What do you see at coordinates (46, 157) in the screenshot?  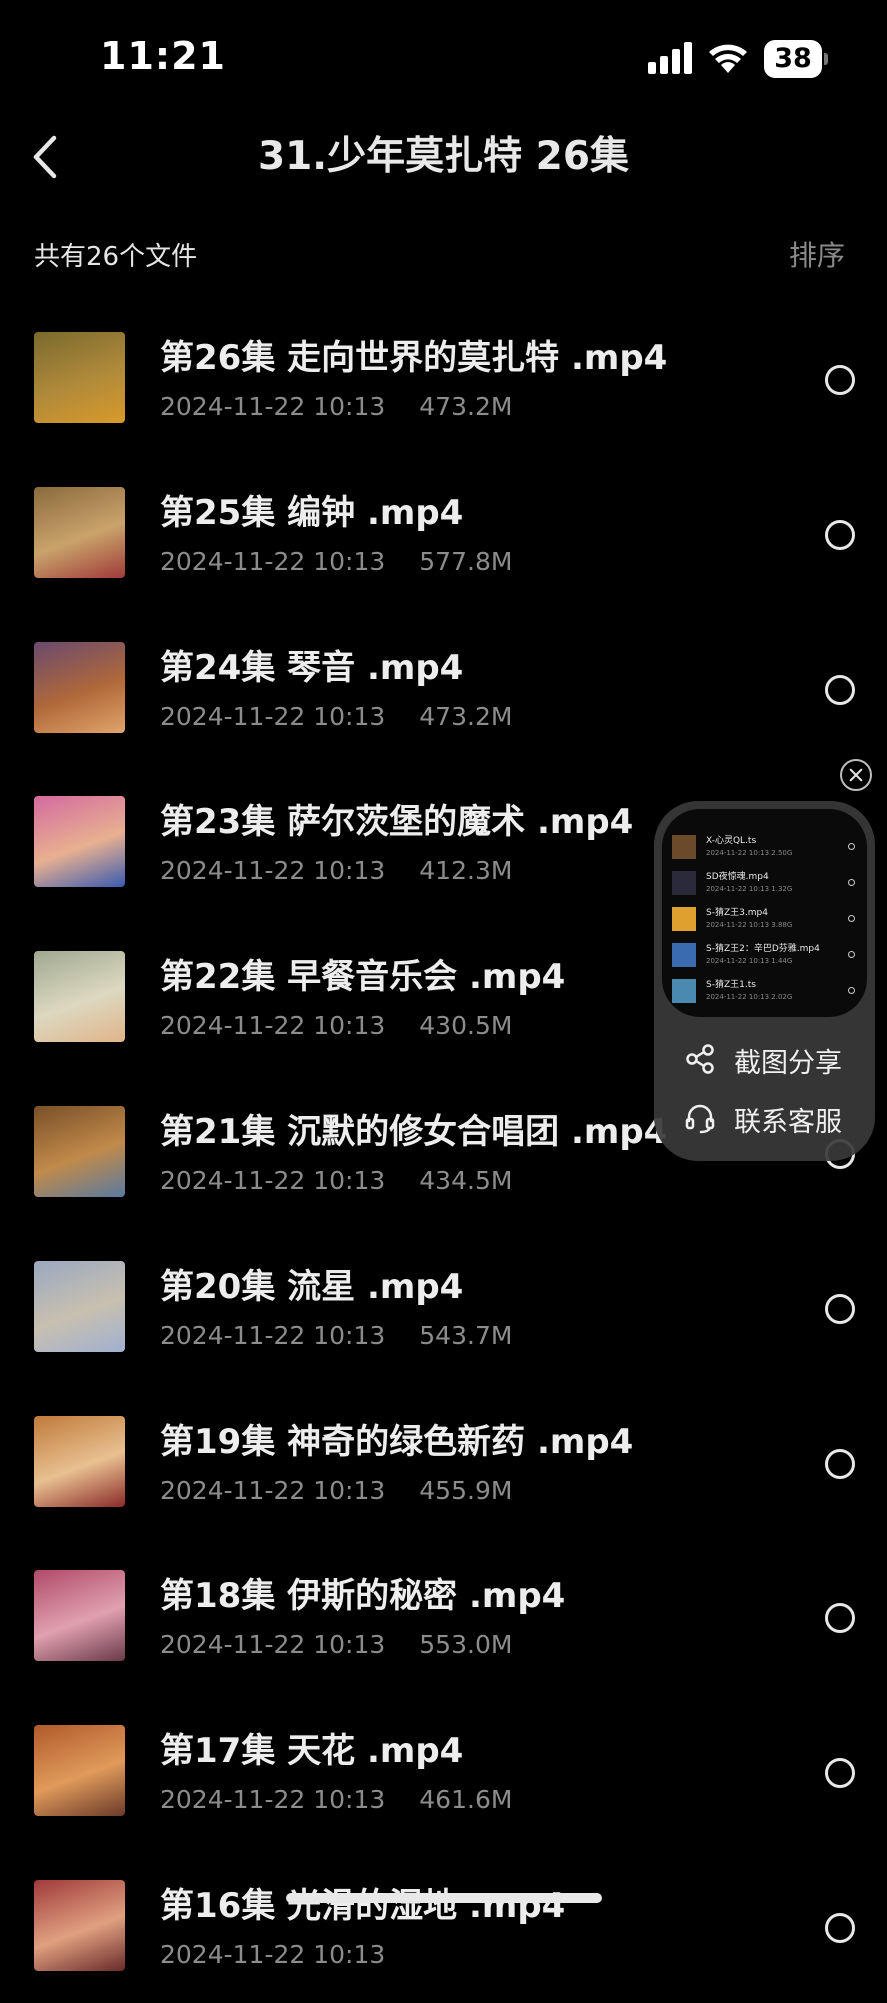 I see `chevron-left-icon` at bounding box center [46, 157].